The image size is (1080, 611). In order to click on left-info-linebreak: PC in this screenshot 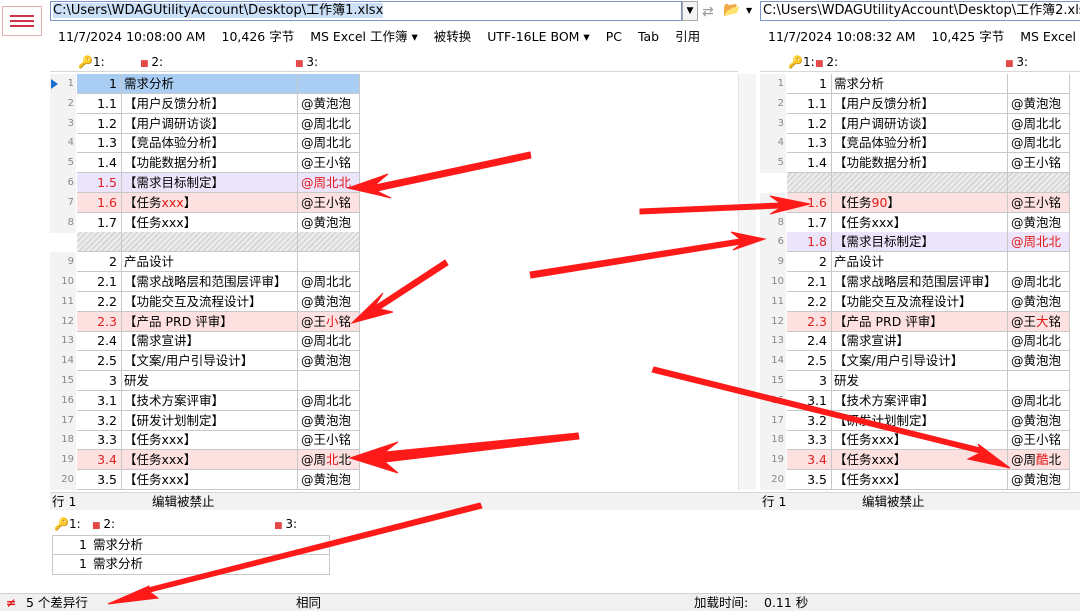, I will do `click(614, 36)`.